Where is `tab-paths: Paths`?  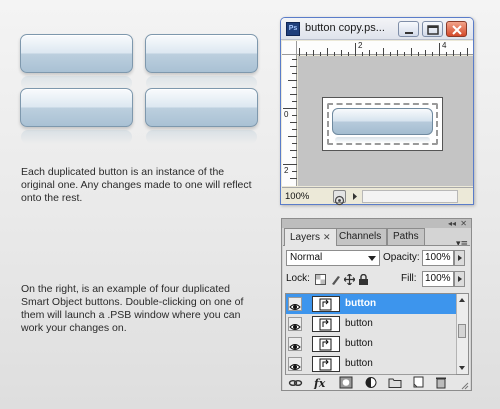 tab-paths: Paths is located at coordinates (406, 236).